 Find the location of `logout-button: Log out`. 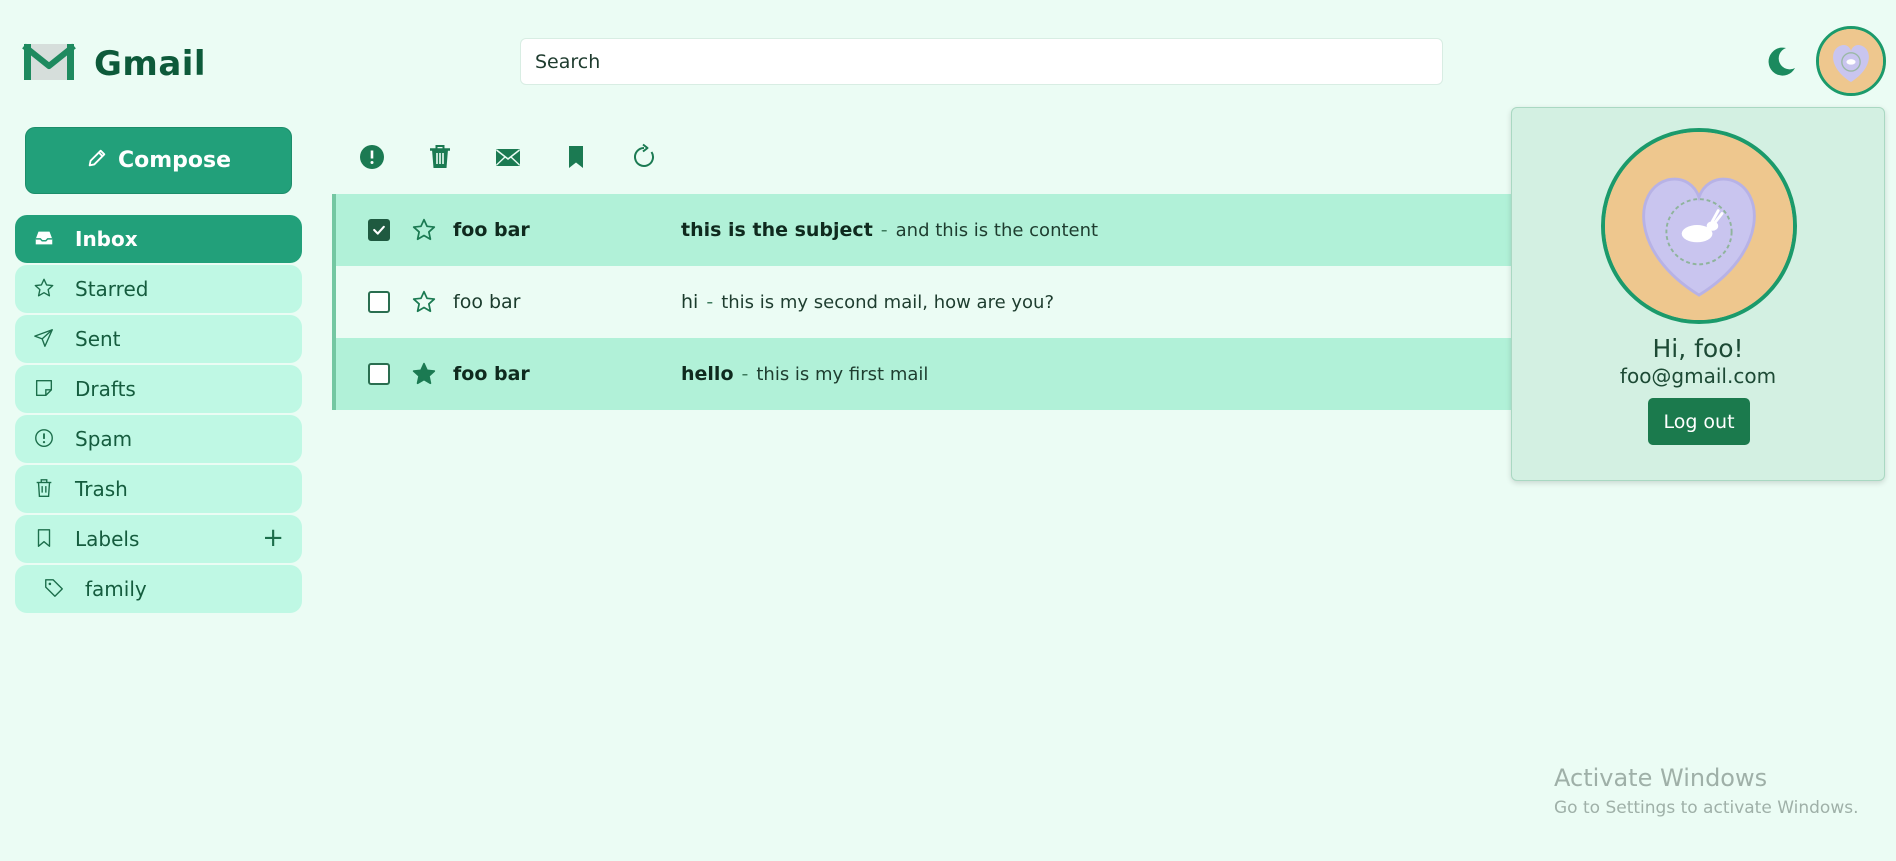

logout-button: Log out is located at coordinates (1699, 421).